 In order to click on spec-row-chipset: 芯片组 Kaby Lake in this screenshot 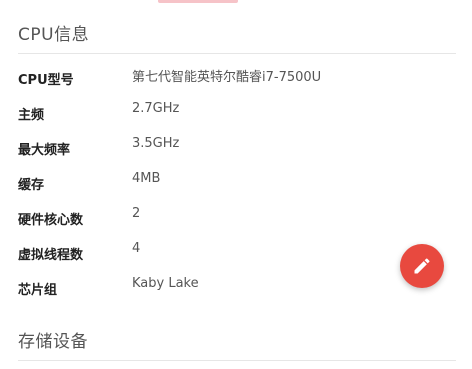, I will do `click(218, 287)`.